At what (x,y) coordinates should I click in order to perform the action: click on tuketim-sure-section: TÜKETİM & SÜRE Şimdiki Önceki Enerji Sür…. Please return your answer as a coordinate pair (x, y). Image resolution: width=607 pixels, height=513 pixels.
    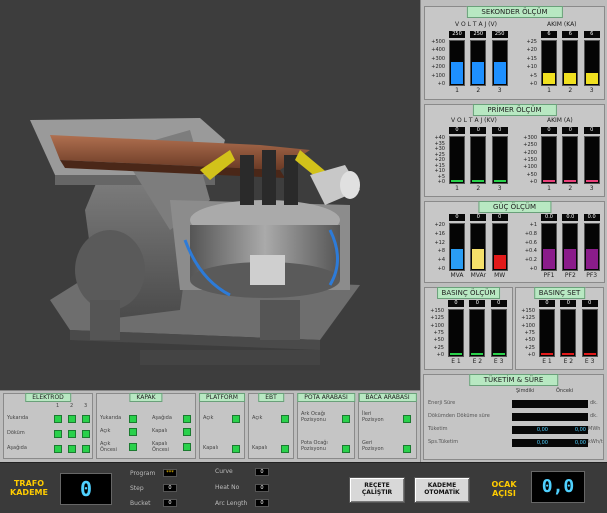
    Looking at the image, I should click on (513, 417).